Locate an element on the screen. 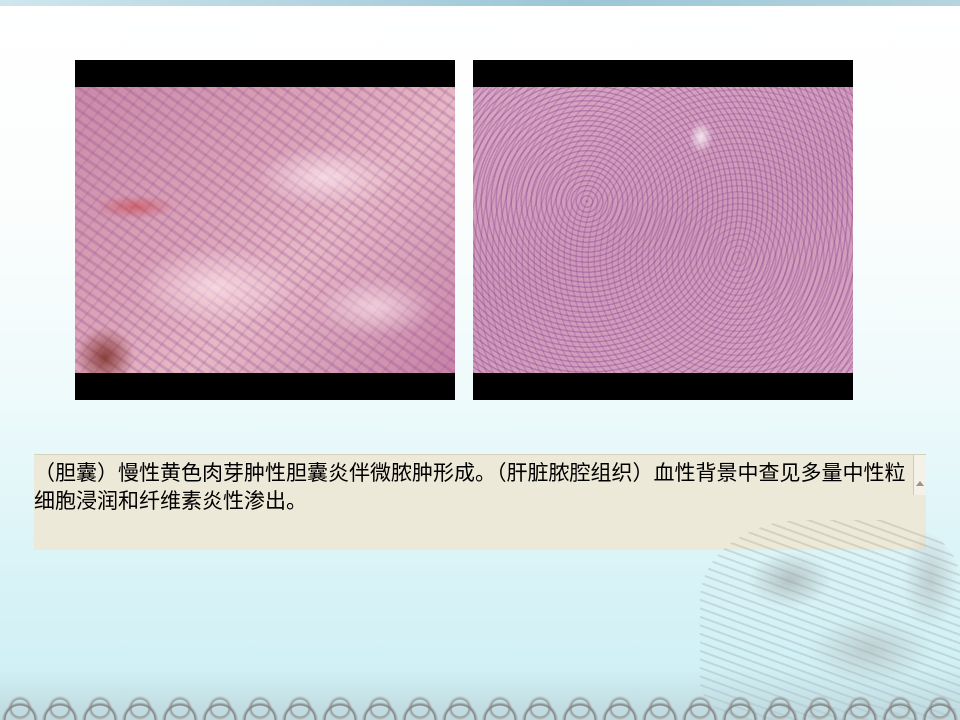  scroll-up-icon is located at coordinates (920, 483).